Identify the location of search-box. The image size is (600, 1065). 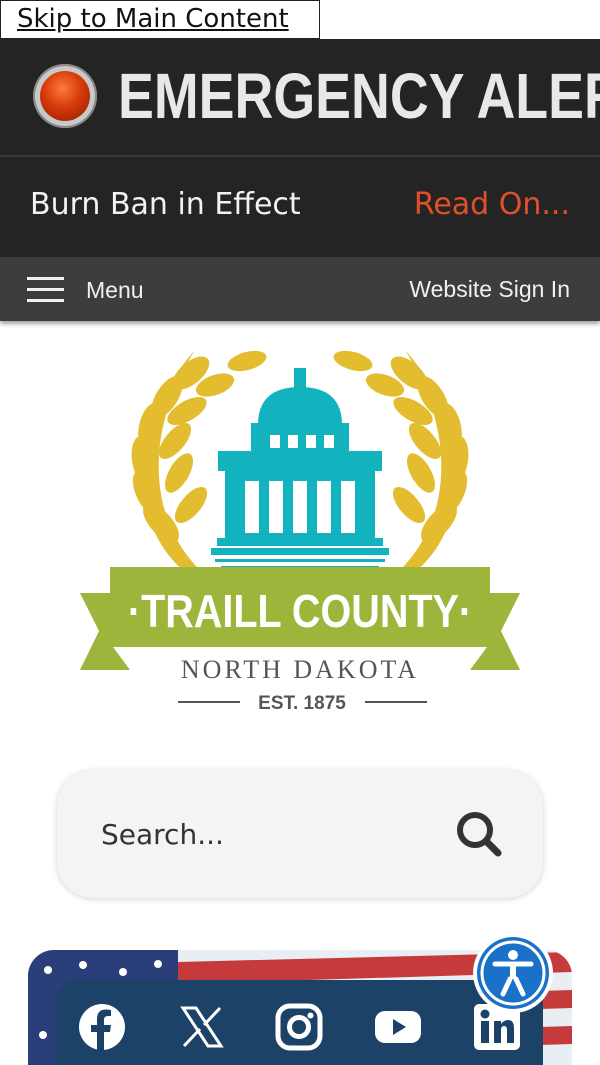
(300, 834).